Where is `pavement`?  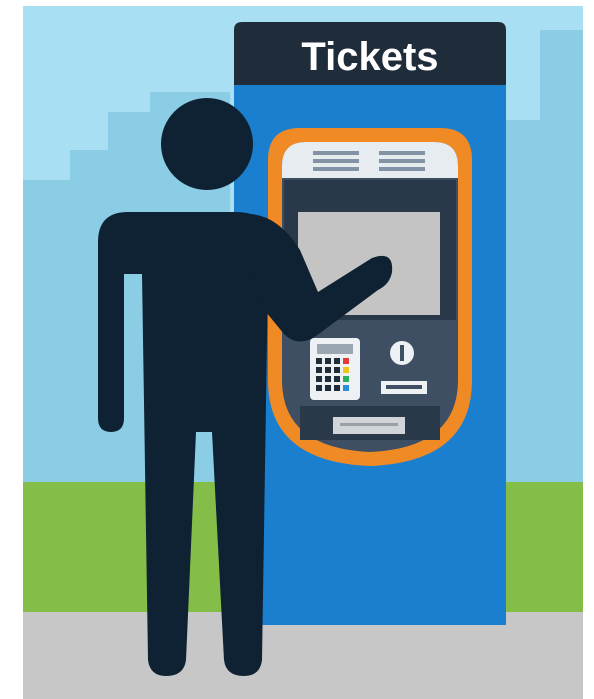
pavement is located at coordinates (303, 655).